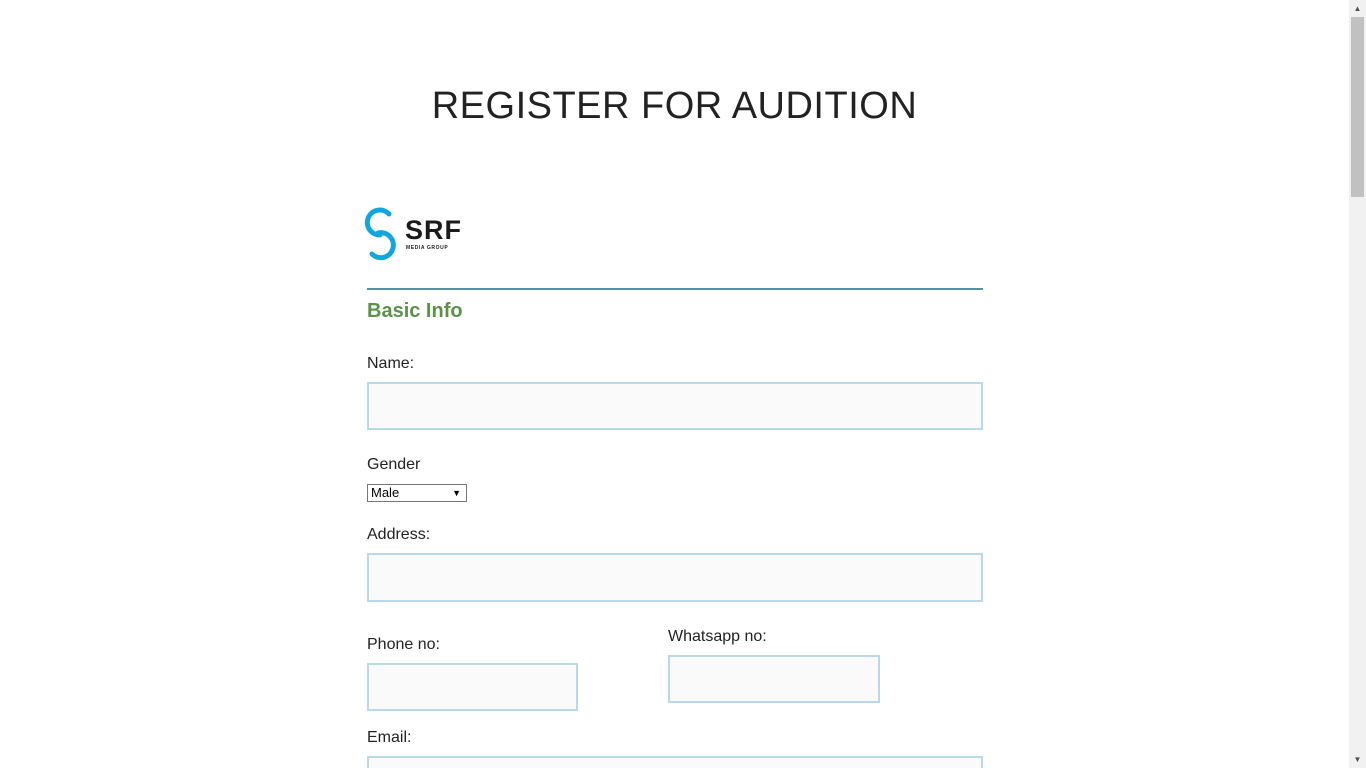 This screenshot has width=1366, height=768. I want to click on name-label: Name:, so click(391, 363).